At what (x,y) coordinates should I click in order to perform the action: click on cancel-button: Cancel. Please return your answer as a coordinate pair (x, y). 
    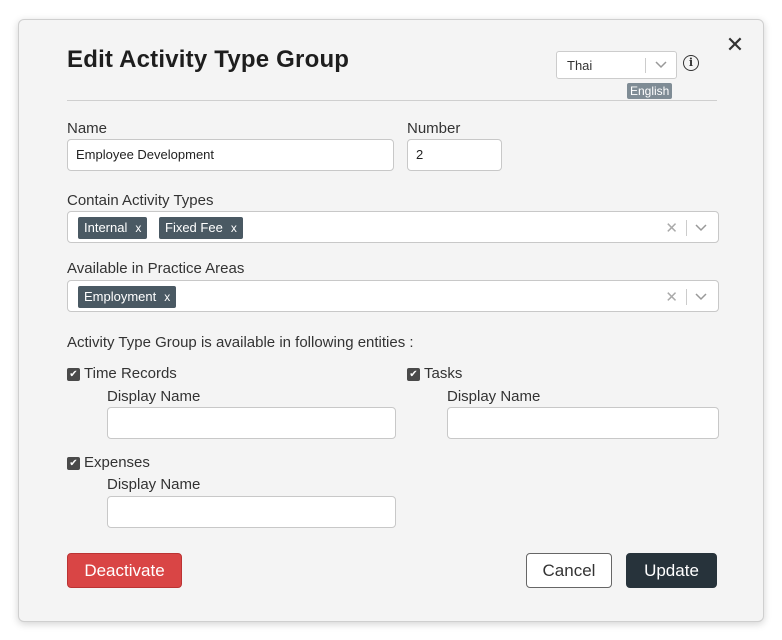
    Looking at the image, I should click on (569, 570).